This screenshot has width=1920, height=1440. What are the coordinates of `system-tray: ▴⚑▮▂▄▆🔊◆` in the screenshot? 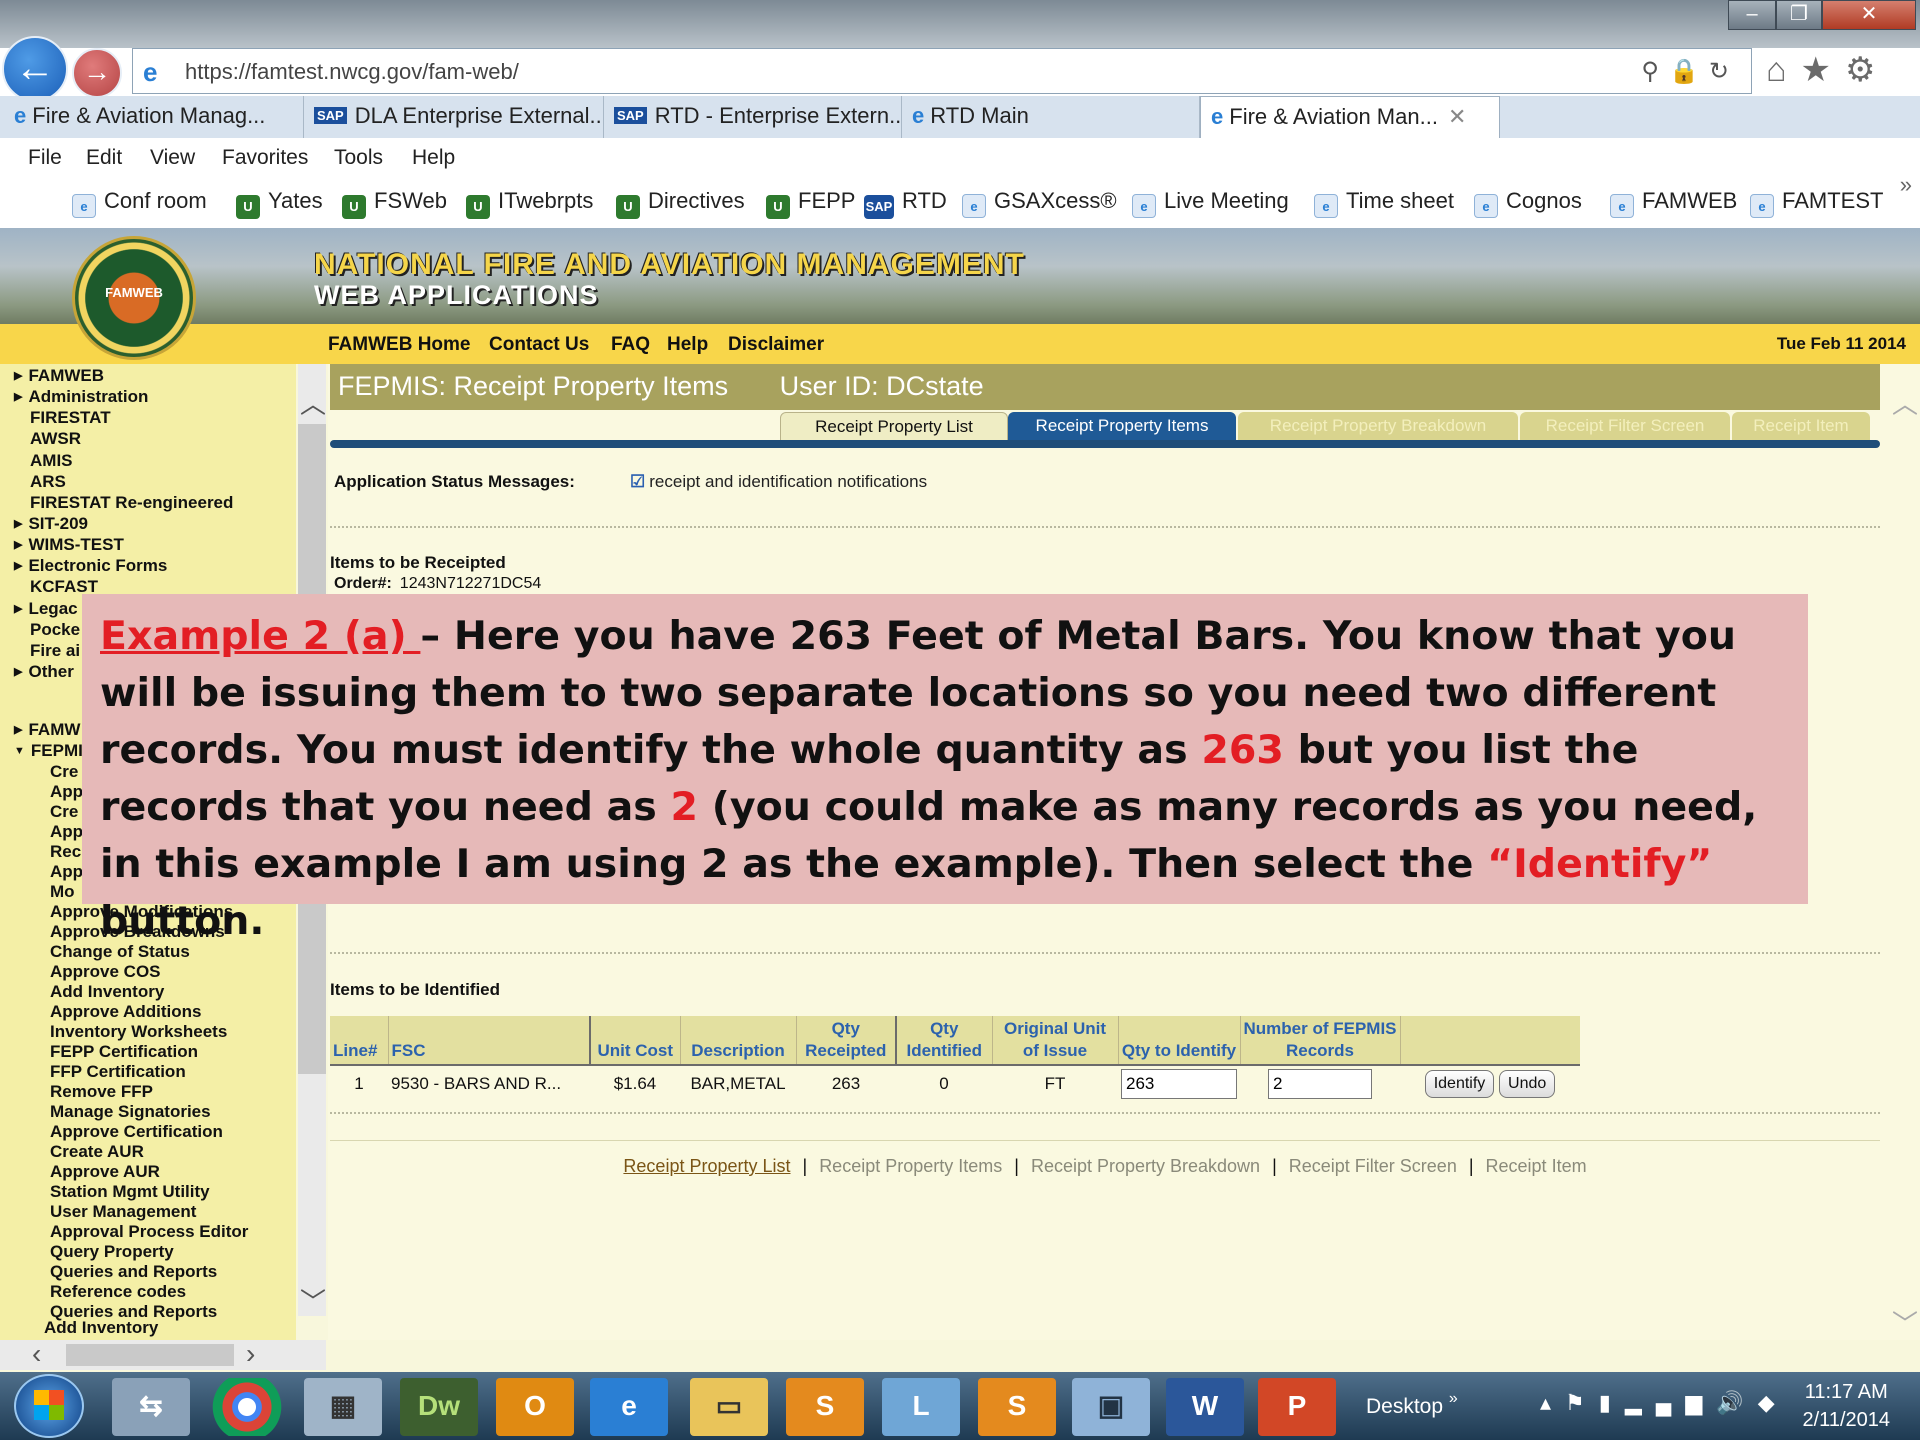 It's located at (1664, 1403).